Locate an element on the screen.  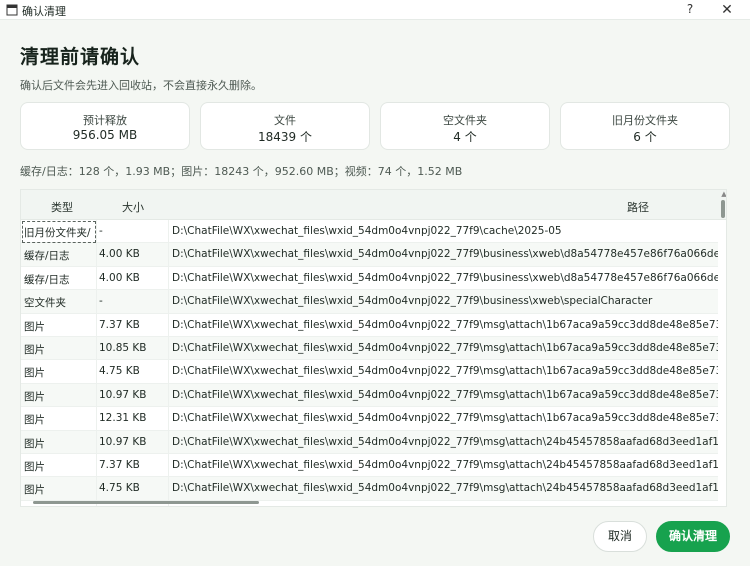
summary-card-value: 18439 个 is located at coordinates (285, 137).